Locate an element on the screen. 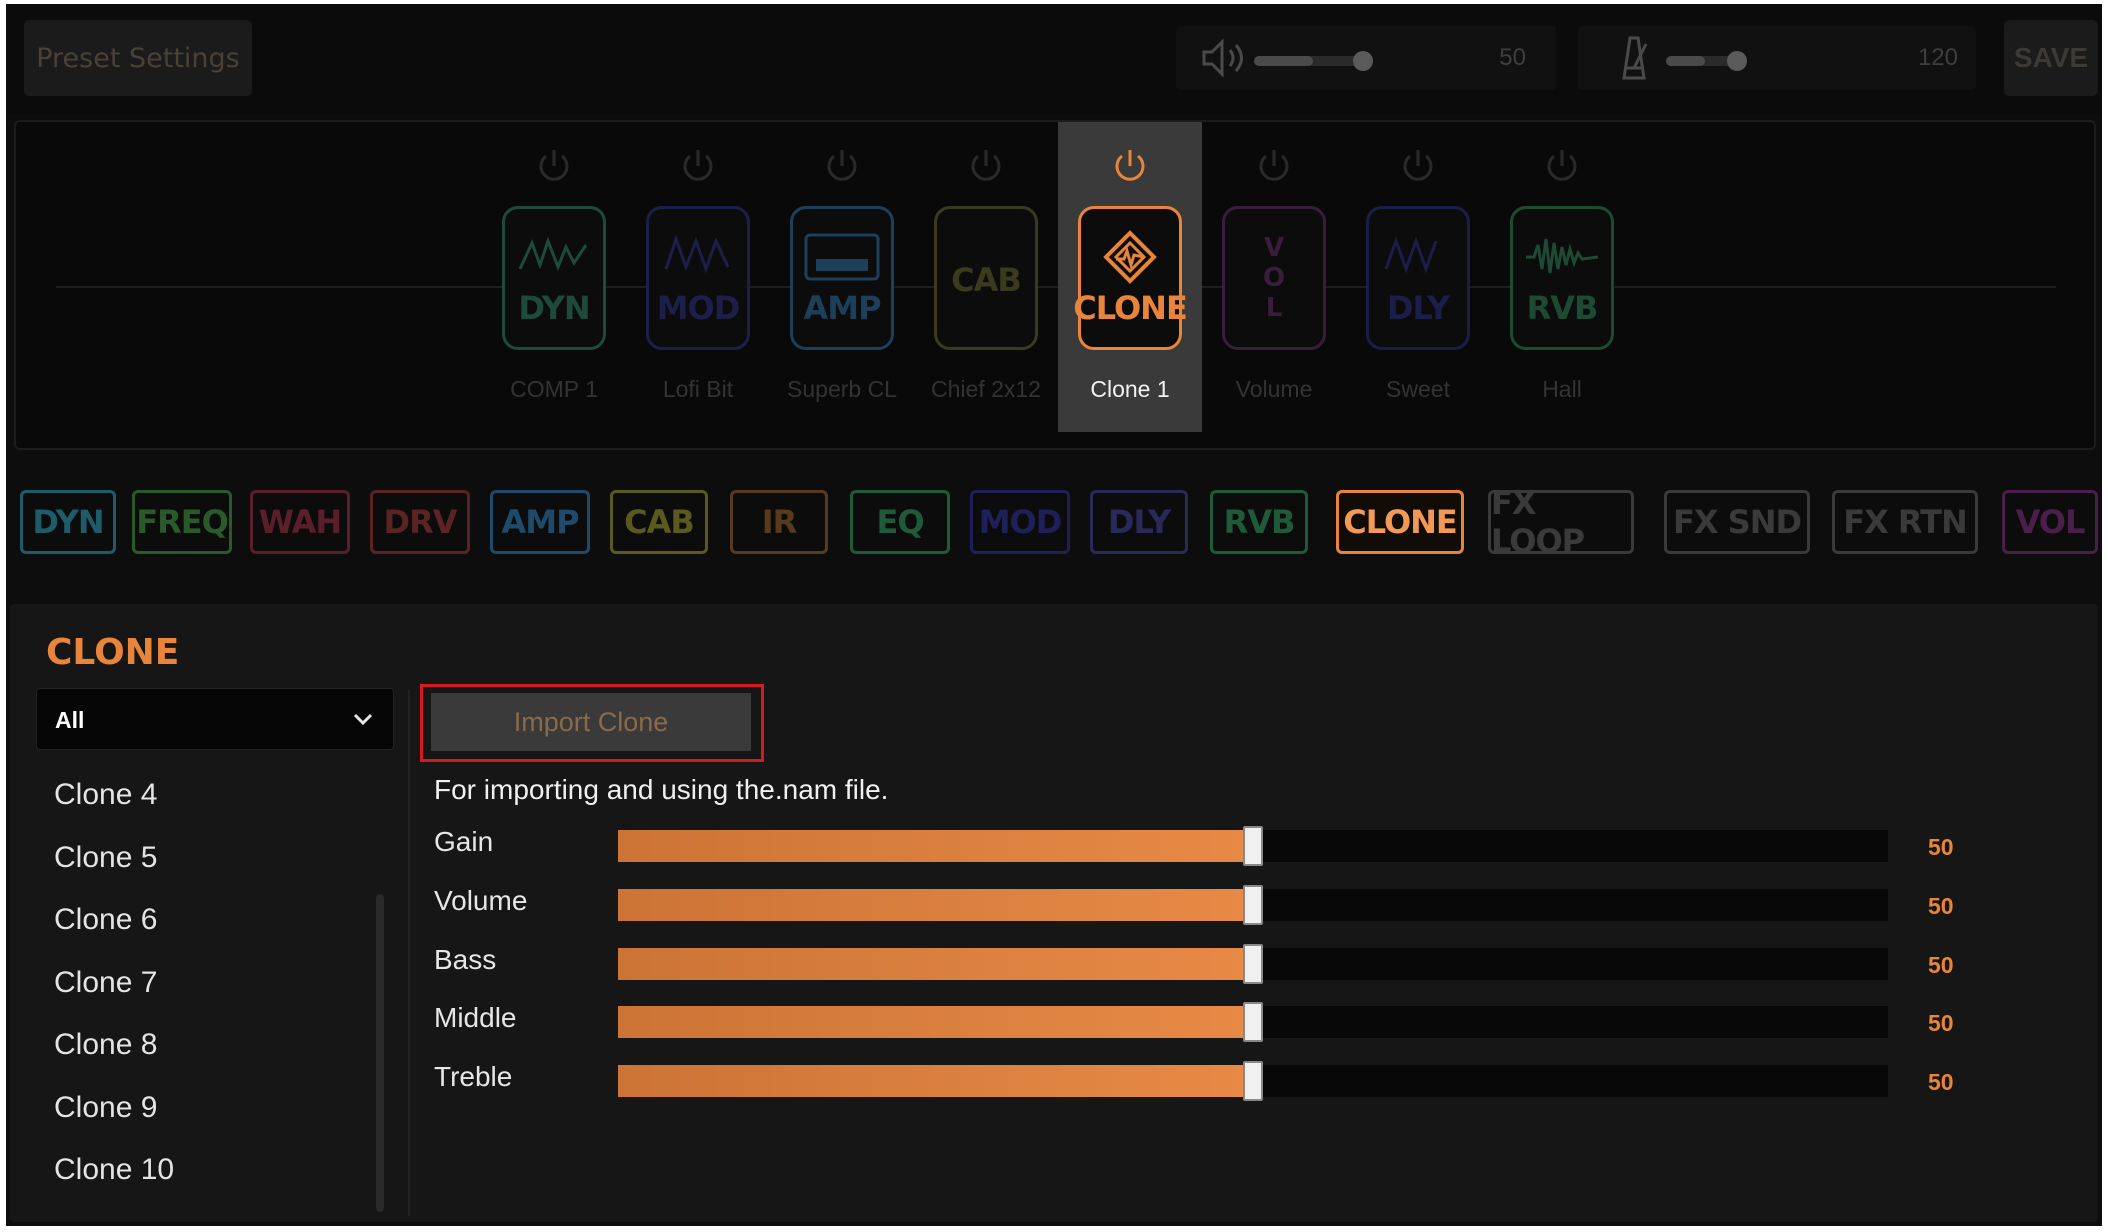  list-item: Clone 8 is located at coordinates (206, 1045).